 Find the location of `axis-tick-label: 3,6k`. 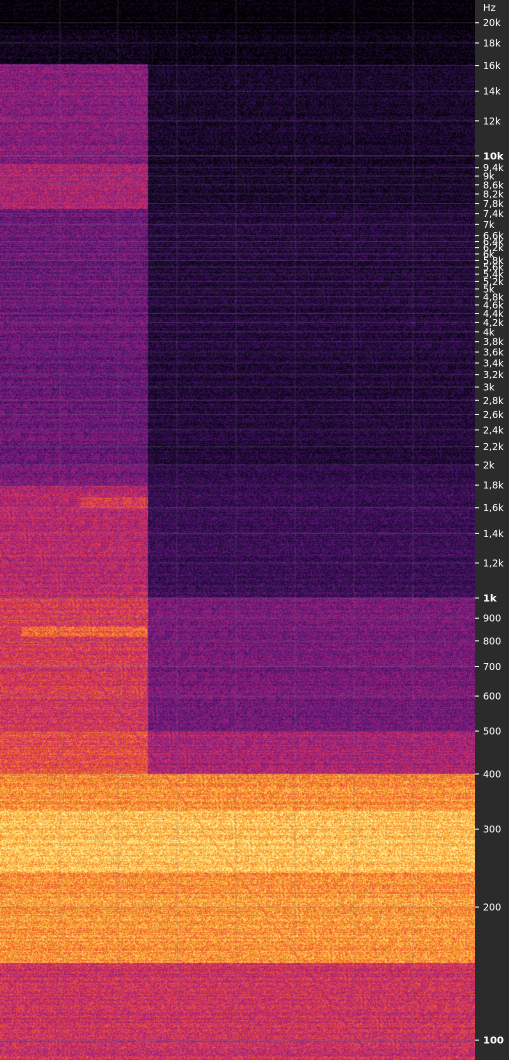

axis-tick-label: 3,6k is located at coordinates (493, 353).